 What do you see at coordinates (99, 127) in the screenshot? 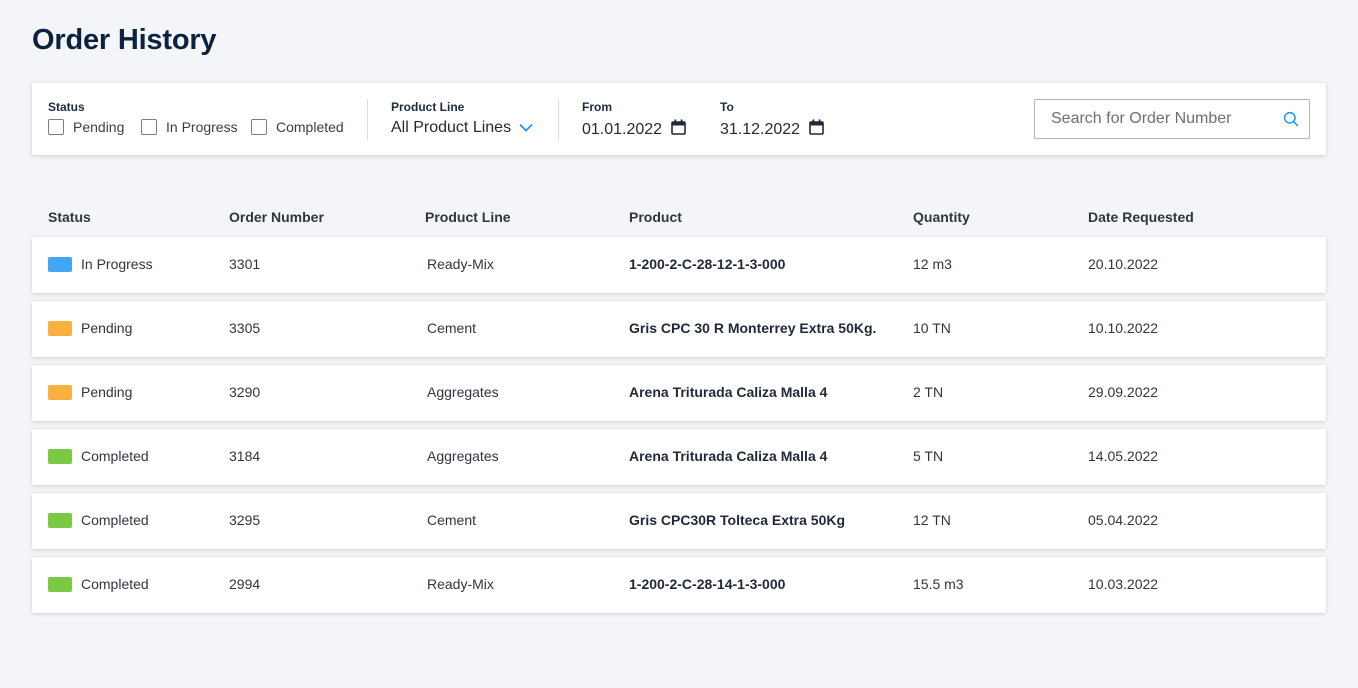
I see `checkbox-label: Pending` at bounding box center [99, 127].